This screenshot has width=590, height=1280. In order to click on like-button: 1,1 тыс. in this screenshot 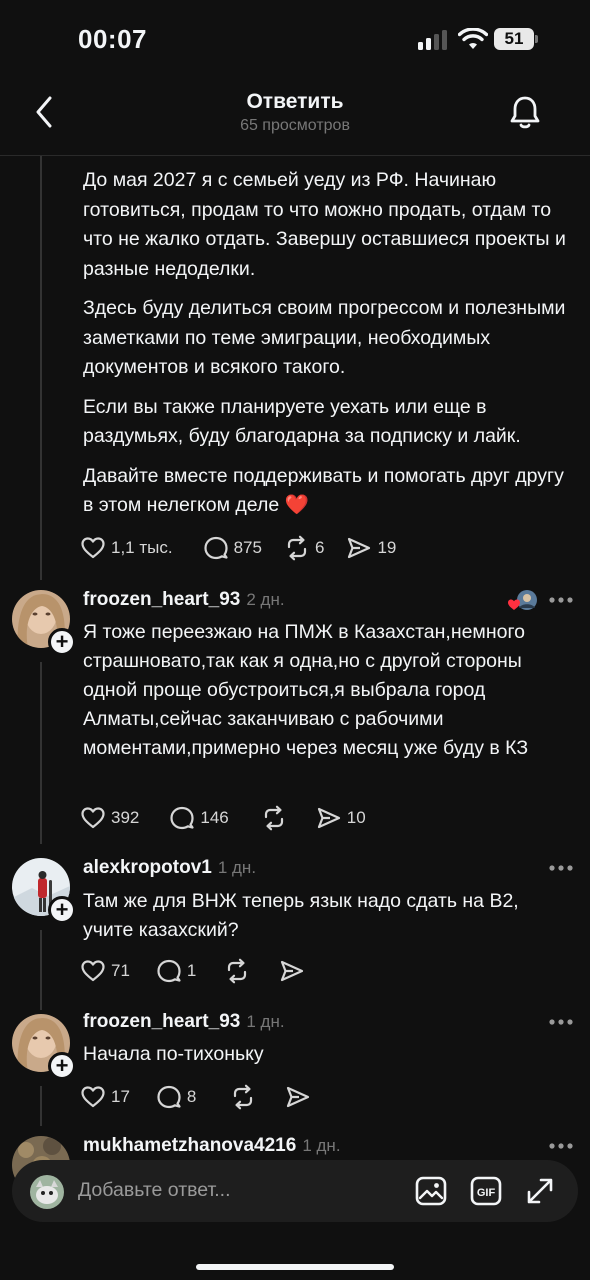, I will do `click(126, 548)`.